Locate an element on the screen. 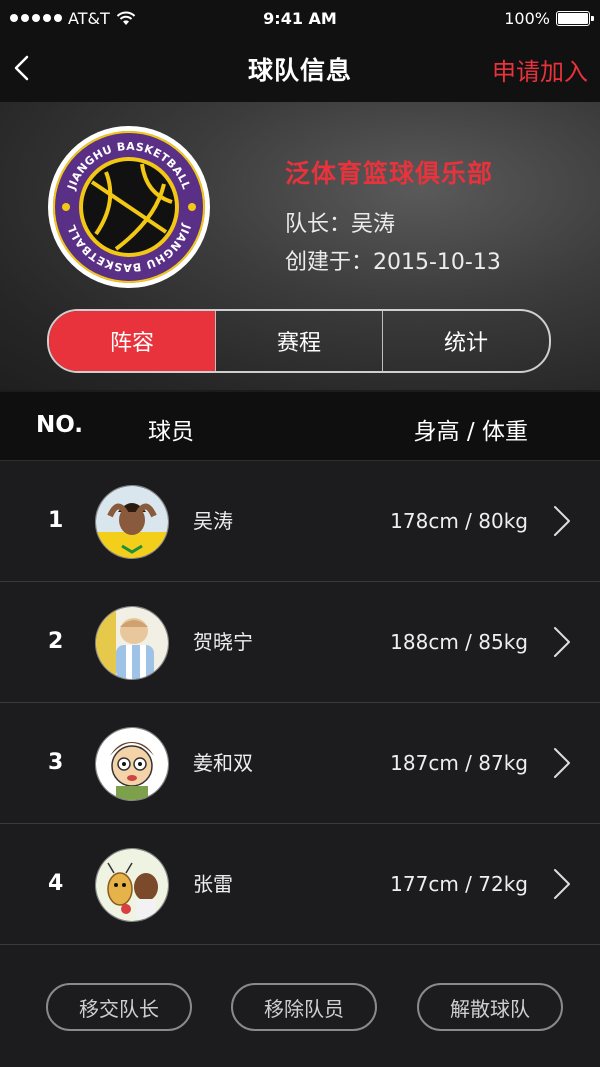  player-height-weight: 177cm / 72kg is located at coordinates (459, 884).